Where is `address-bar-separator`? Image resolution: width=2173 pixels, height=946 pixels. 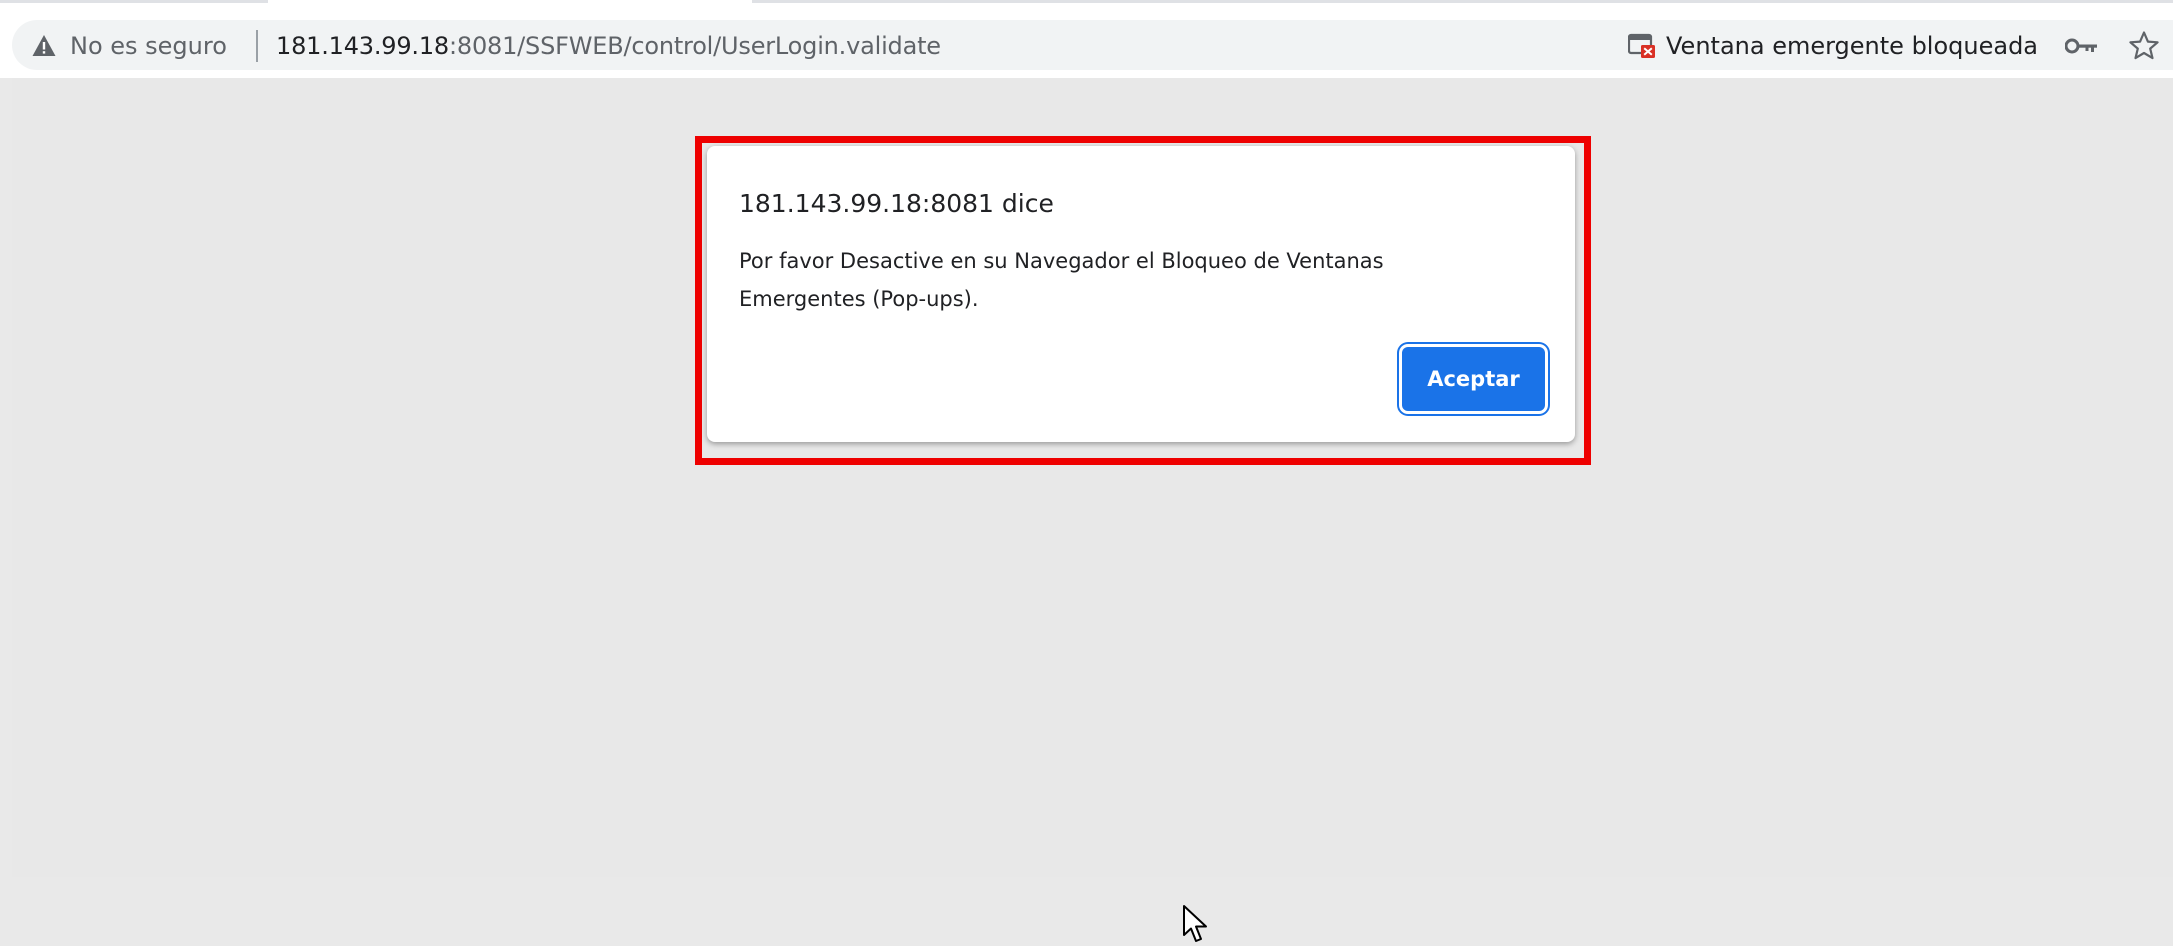
address-bar-separator is located at coordinates (257, 46).